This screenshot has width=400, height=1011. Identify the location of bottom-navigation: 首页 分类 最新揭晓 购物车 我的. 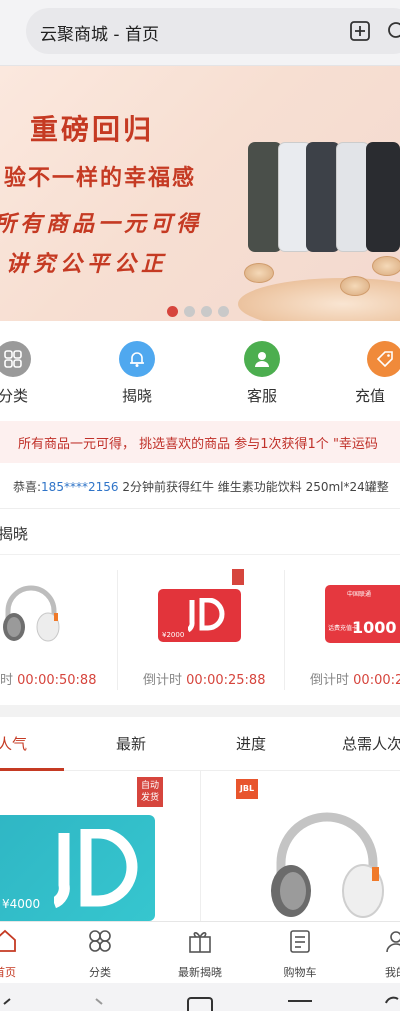
(200, 952).